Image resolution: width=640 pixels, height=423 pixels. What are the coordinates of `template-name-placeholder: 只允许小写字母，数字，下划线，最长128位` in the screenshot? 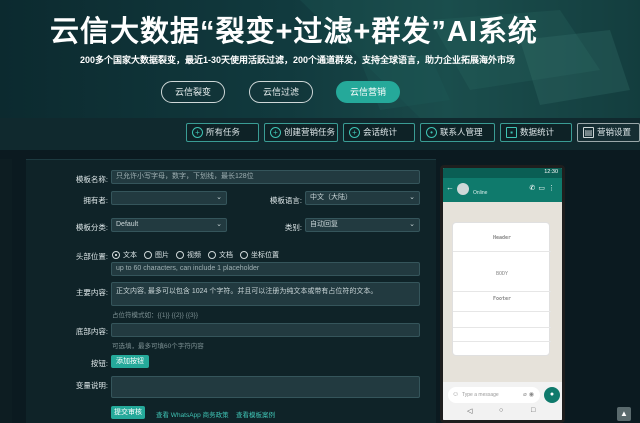 It's located at (185, 176).